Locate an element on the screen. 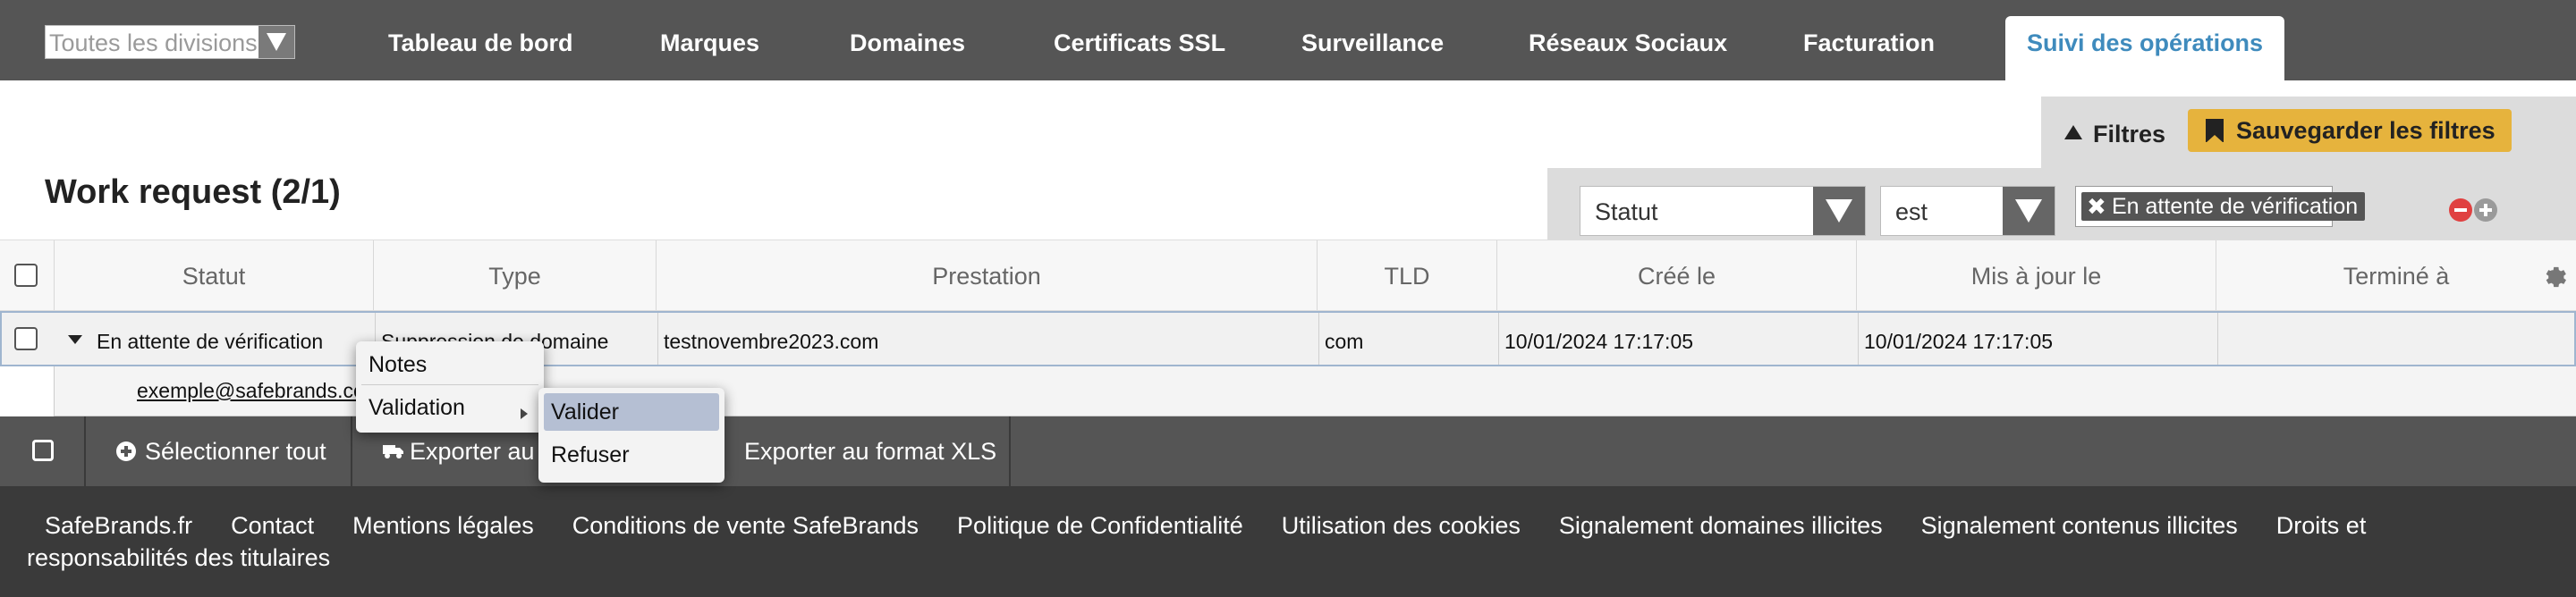 The width and height of the screenshot is (2576, 597). truck-icon is located at coordinates (393, 451).